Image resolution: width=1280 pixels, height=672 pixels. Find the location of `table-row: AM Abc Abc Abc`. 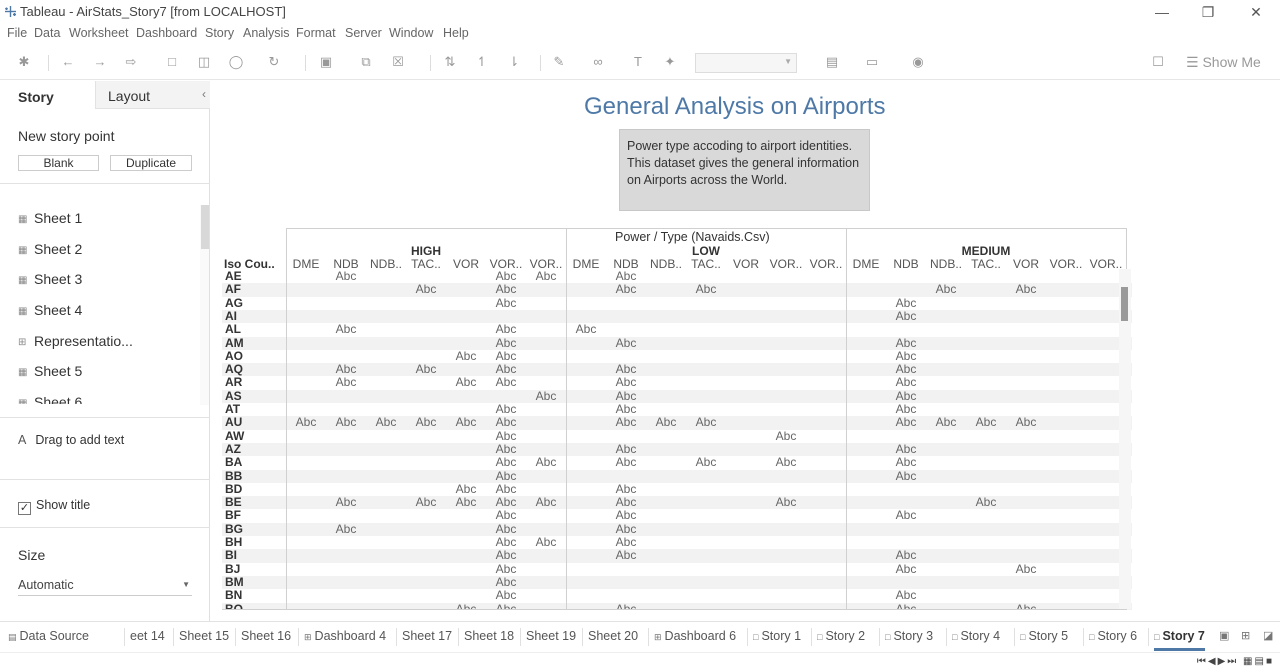

table-row: AM Abc Abc Abc is located at coordinates (677, 343).